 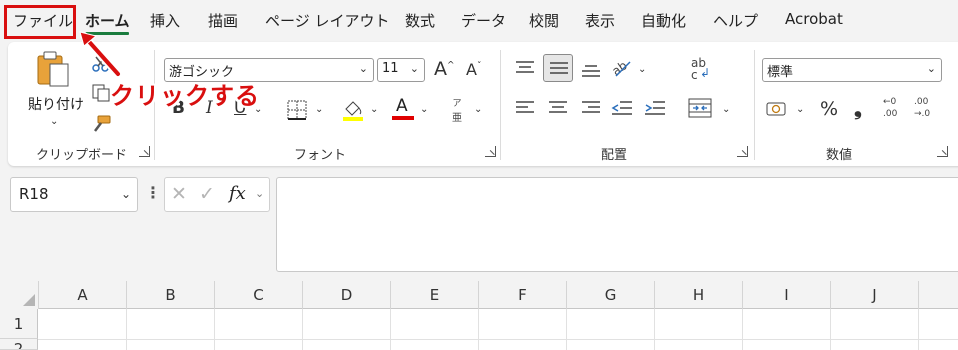 I want to click on tab-review: 校閲, so click(x=544, y=20).